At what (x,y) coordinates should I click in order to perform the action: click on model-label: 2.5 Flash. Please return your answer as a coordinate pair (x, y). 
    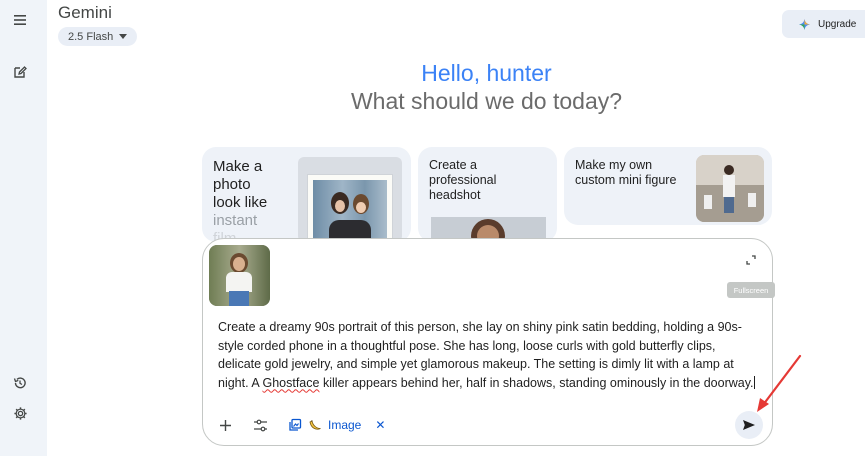
    Looking at the image, I should click on (91, 36).